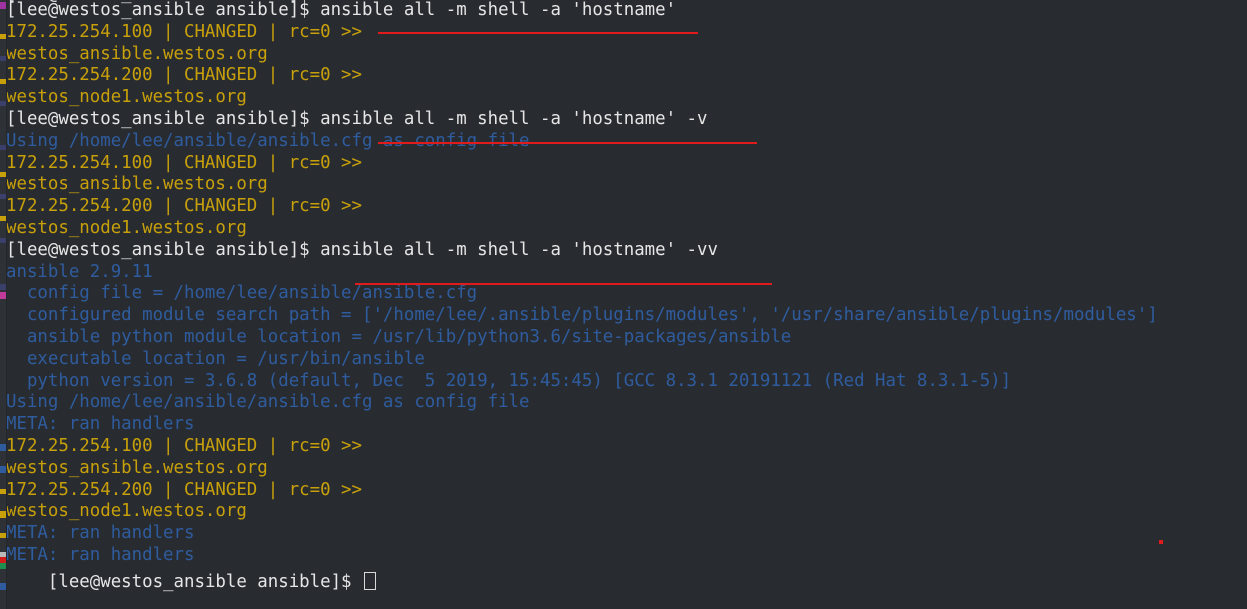  What do you see at coordinates (137, 467) in the screenshot?
I see `terminal-line-out-10: westos_ansible.westos.org` at bounding box center [137, 467].